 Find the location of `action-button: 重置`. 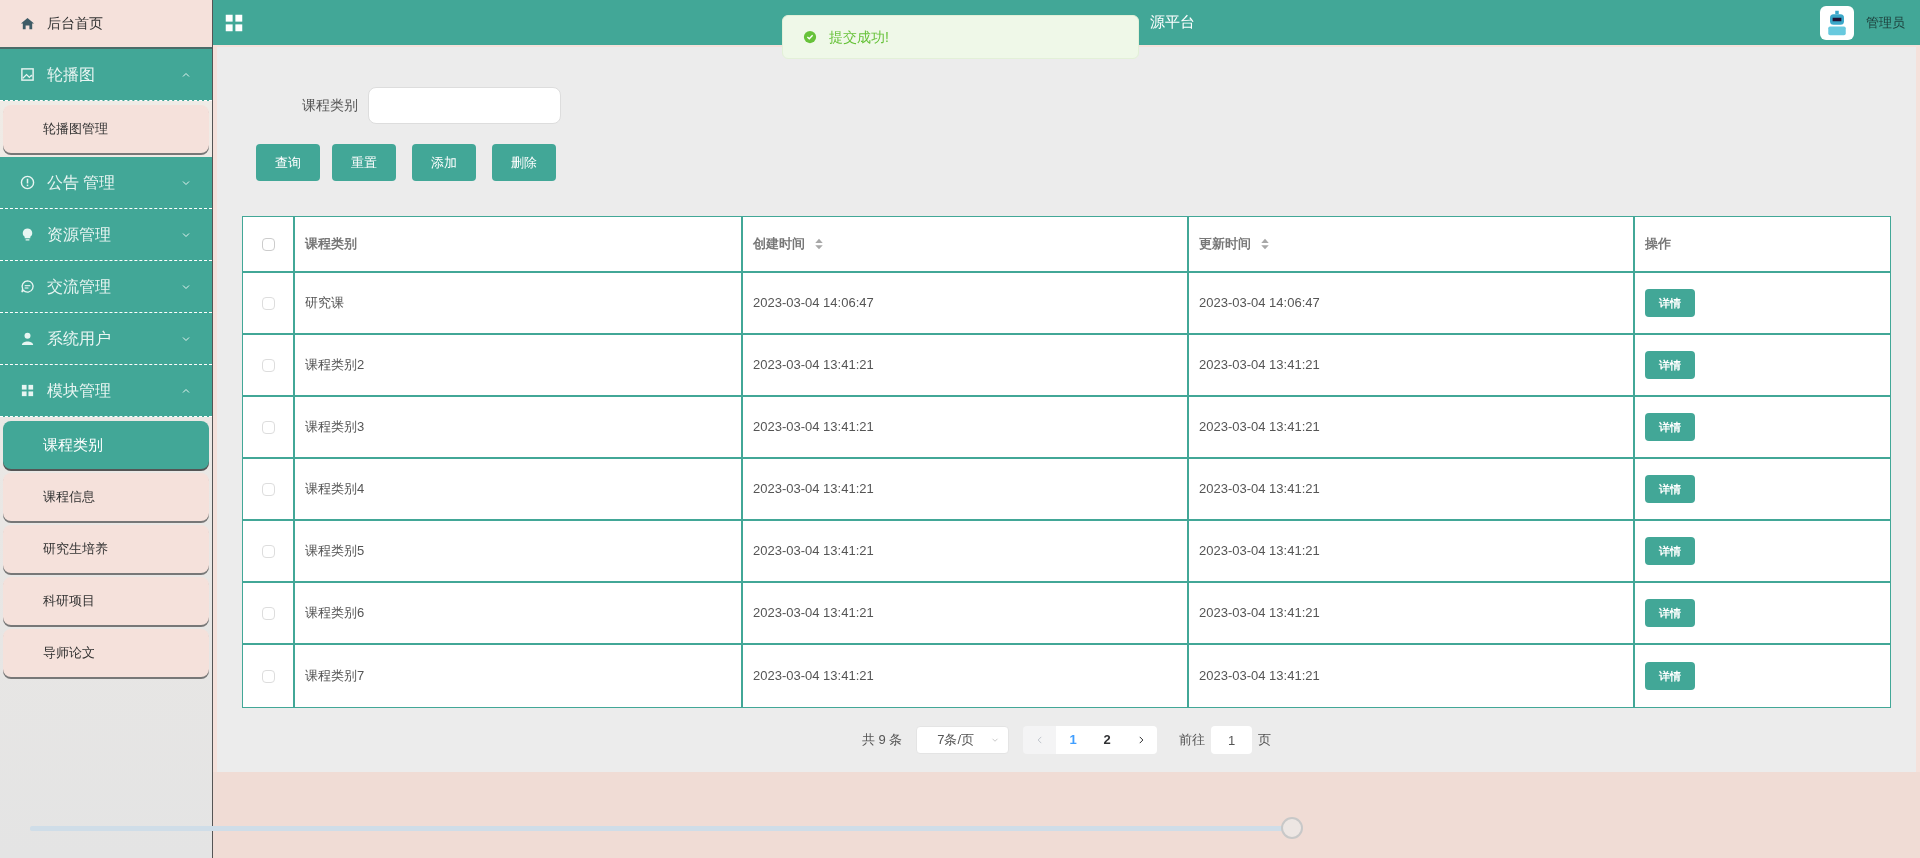

action-button: 重置 is located at coordinates (364, 162).